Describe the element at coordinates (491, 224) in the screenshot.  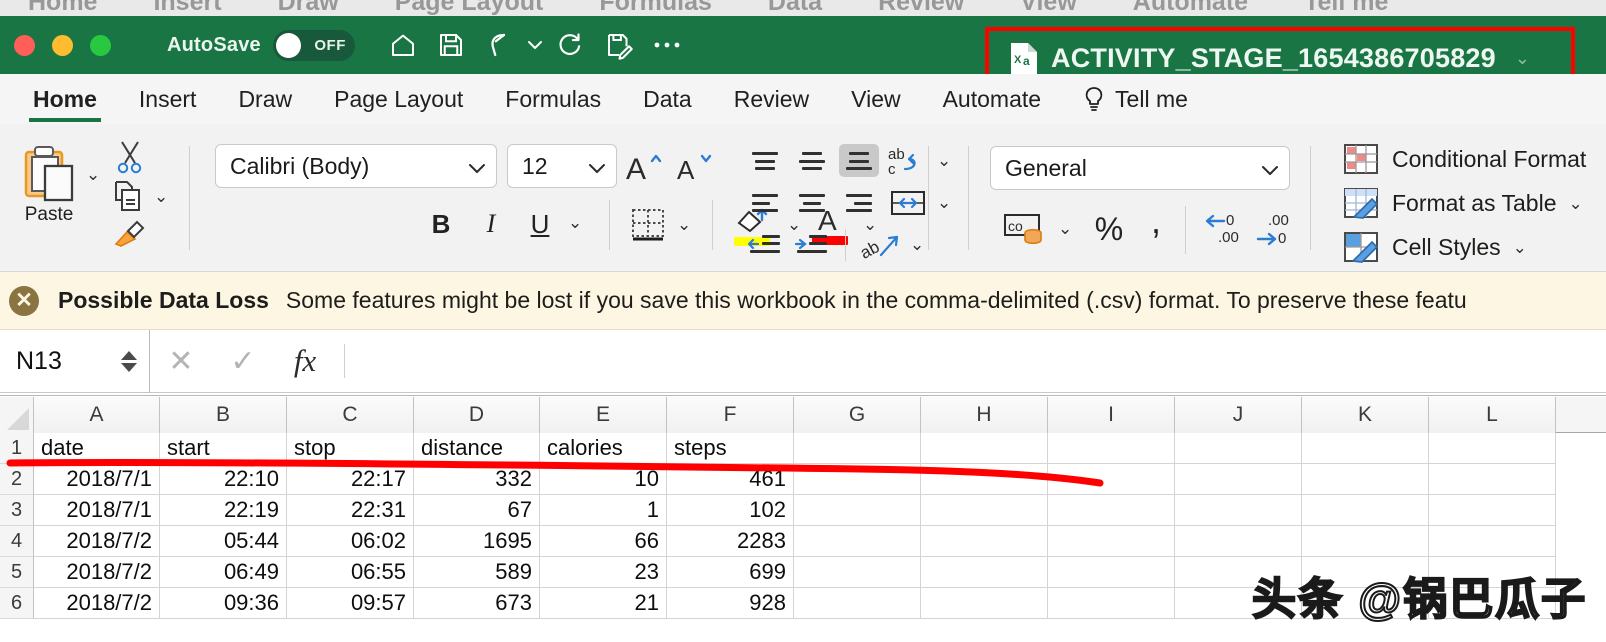
I see `italic-button: I` at that location.